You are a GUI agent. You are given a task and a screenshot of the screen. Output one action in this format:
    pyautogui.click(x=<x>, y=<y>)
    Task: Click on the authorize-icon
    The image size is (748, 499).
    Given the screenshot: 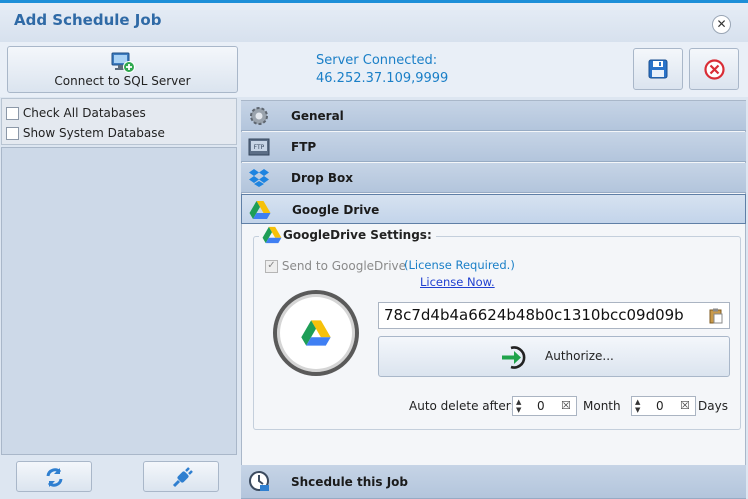 What is the action you would take?
    pyautogui.click(x=514, y=357)
    